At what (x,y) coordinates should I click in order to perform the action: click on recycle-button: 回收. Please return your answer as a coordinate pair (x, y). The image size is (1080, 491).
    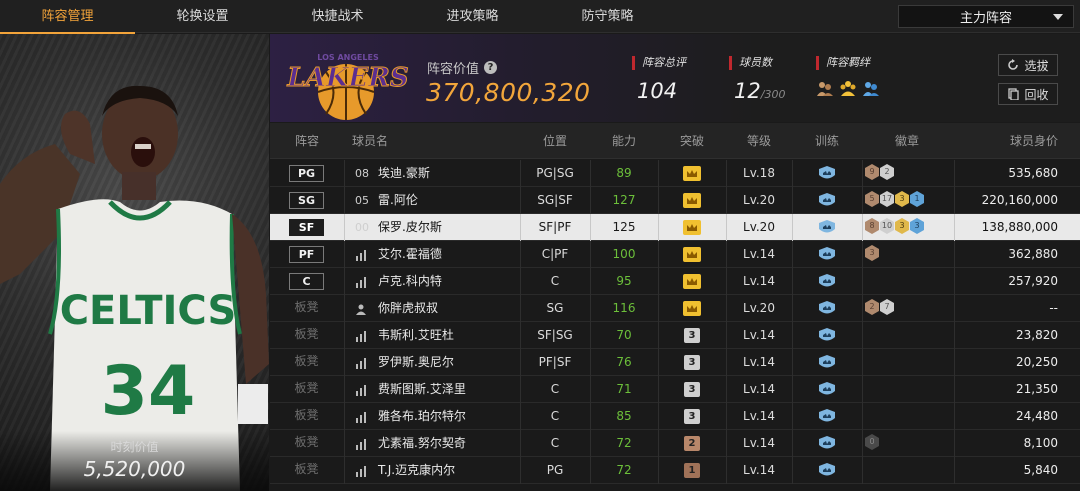
    Looking at the image, I should click on (1028, 94).